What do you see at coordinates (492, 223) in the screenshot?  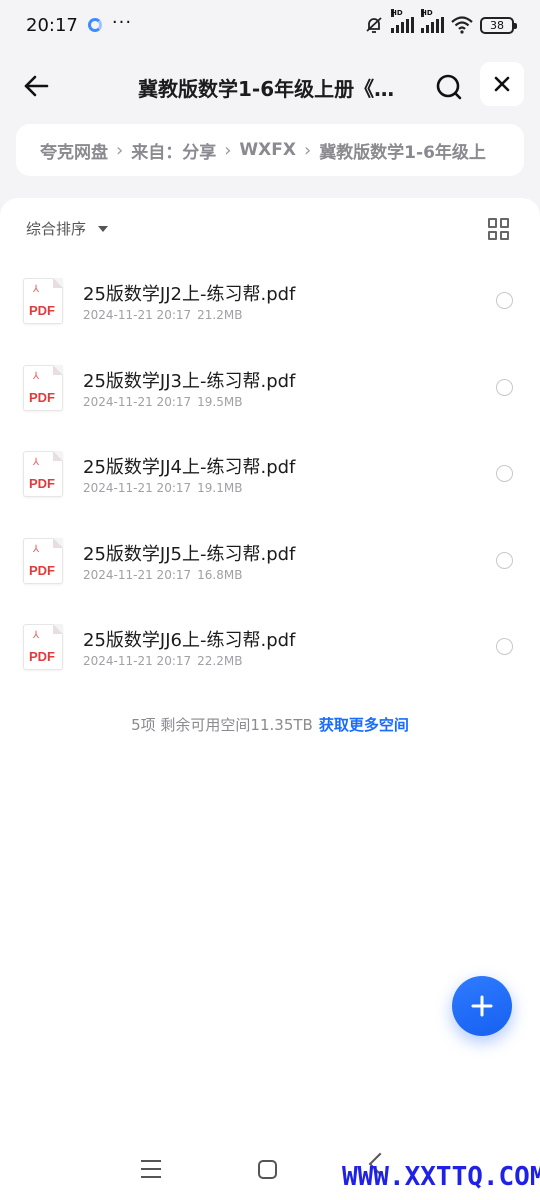 I see `grid-view-icon` at bounding box center [492, 223].